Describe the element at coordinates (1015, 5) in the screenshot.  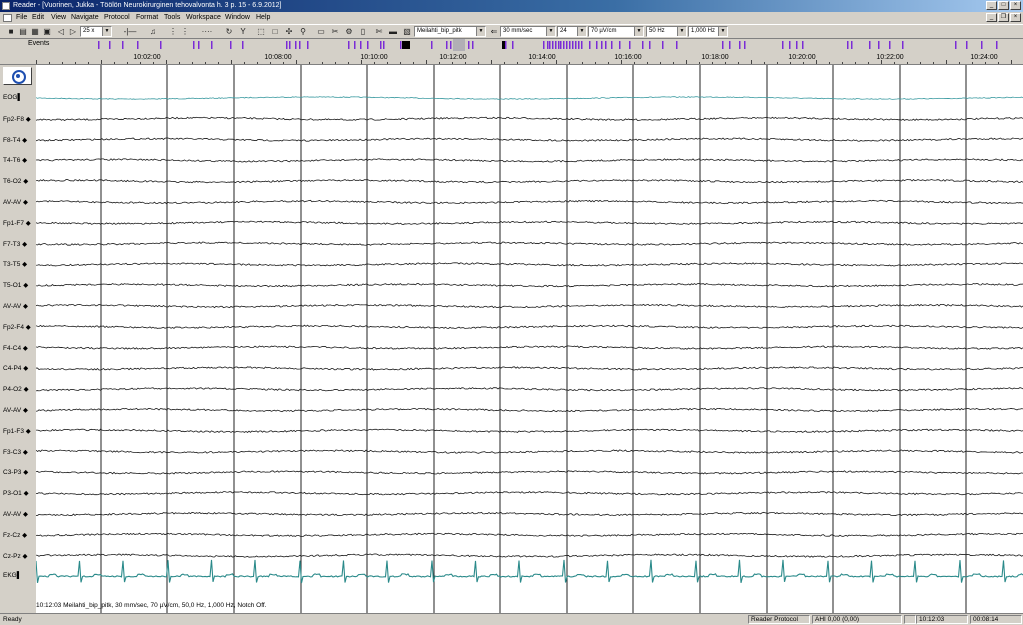
I see `close-button: ×` at that location.